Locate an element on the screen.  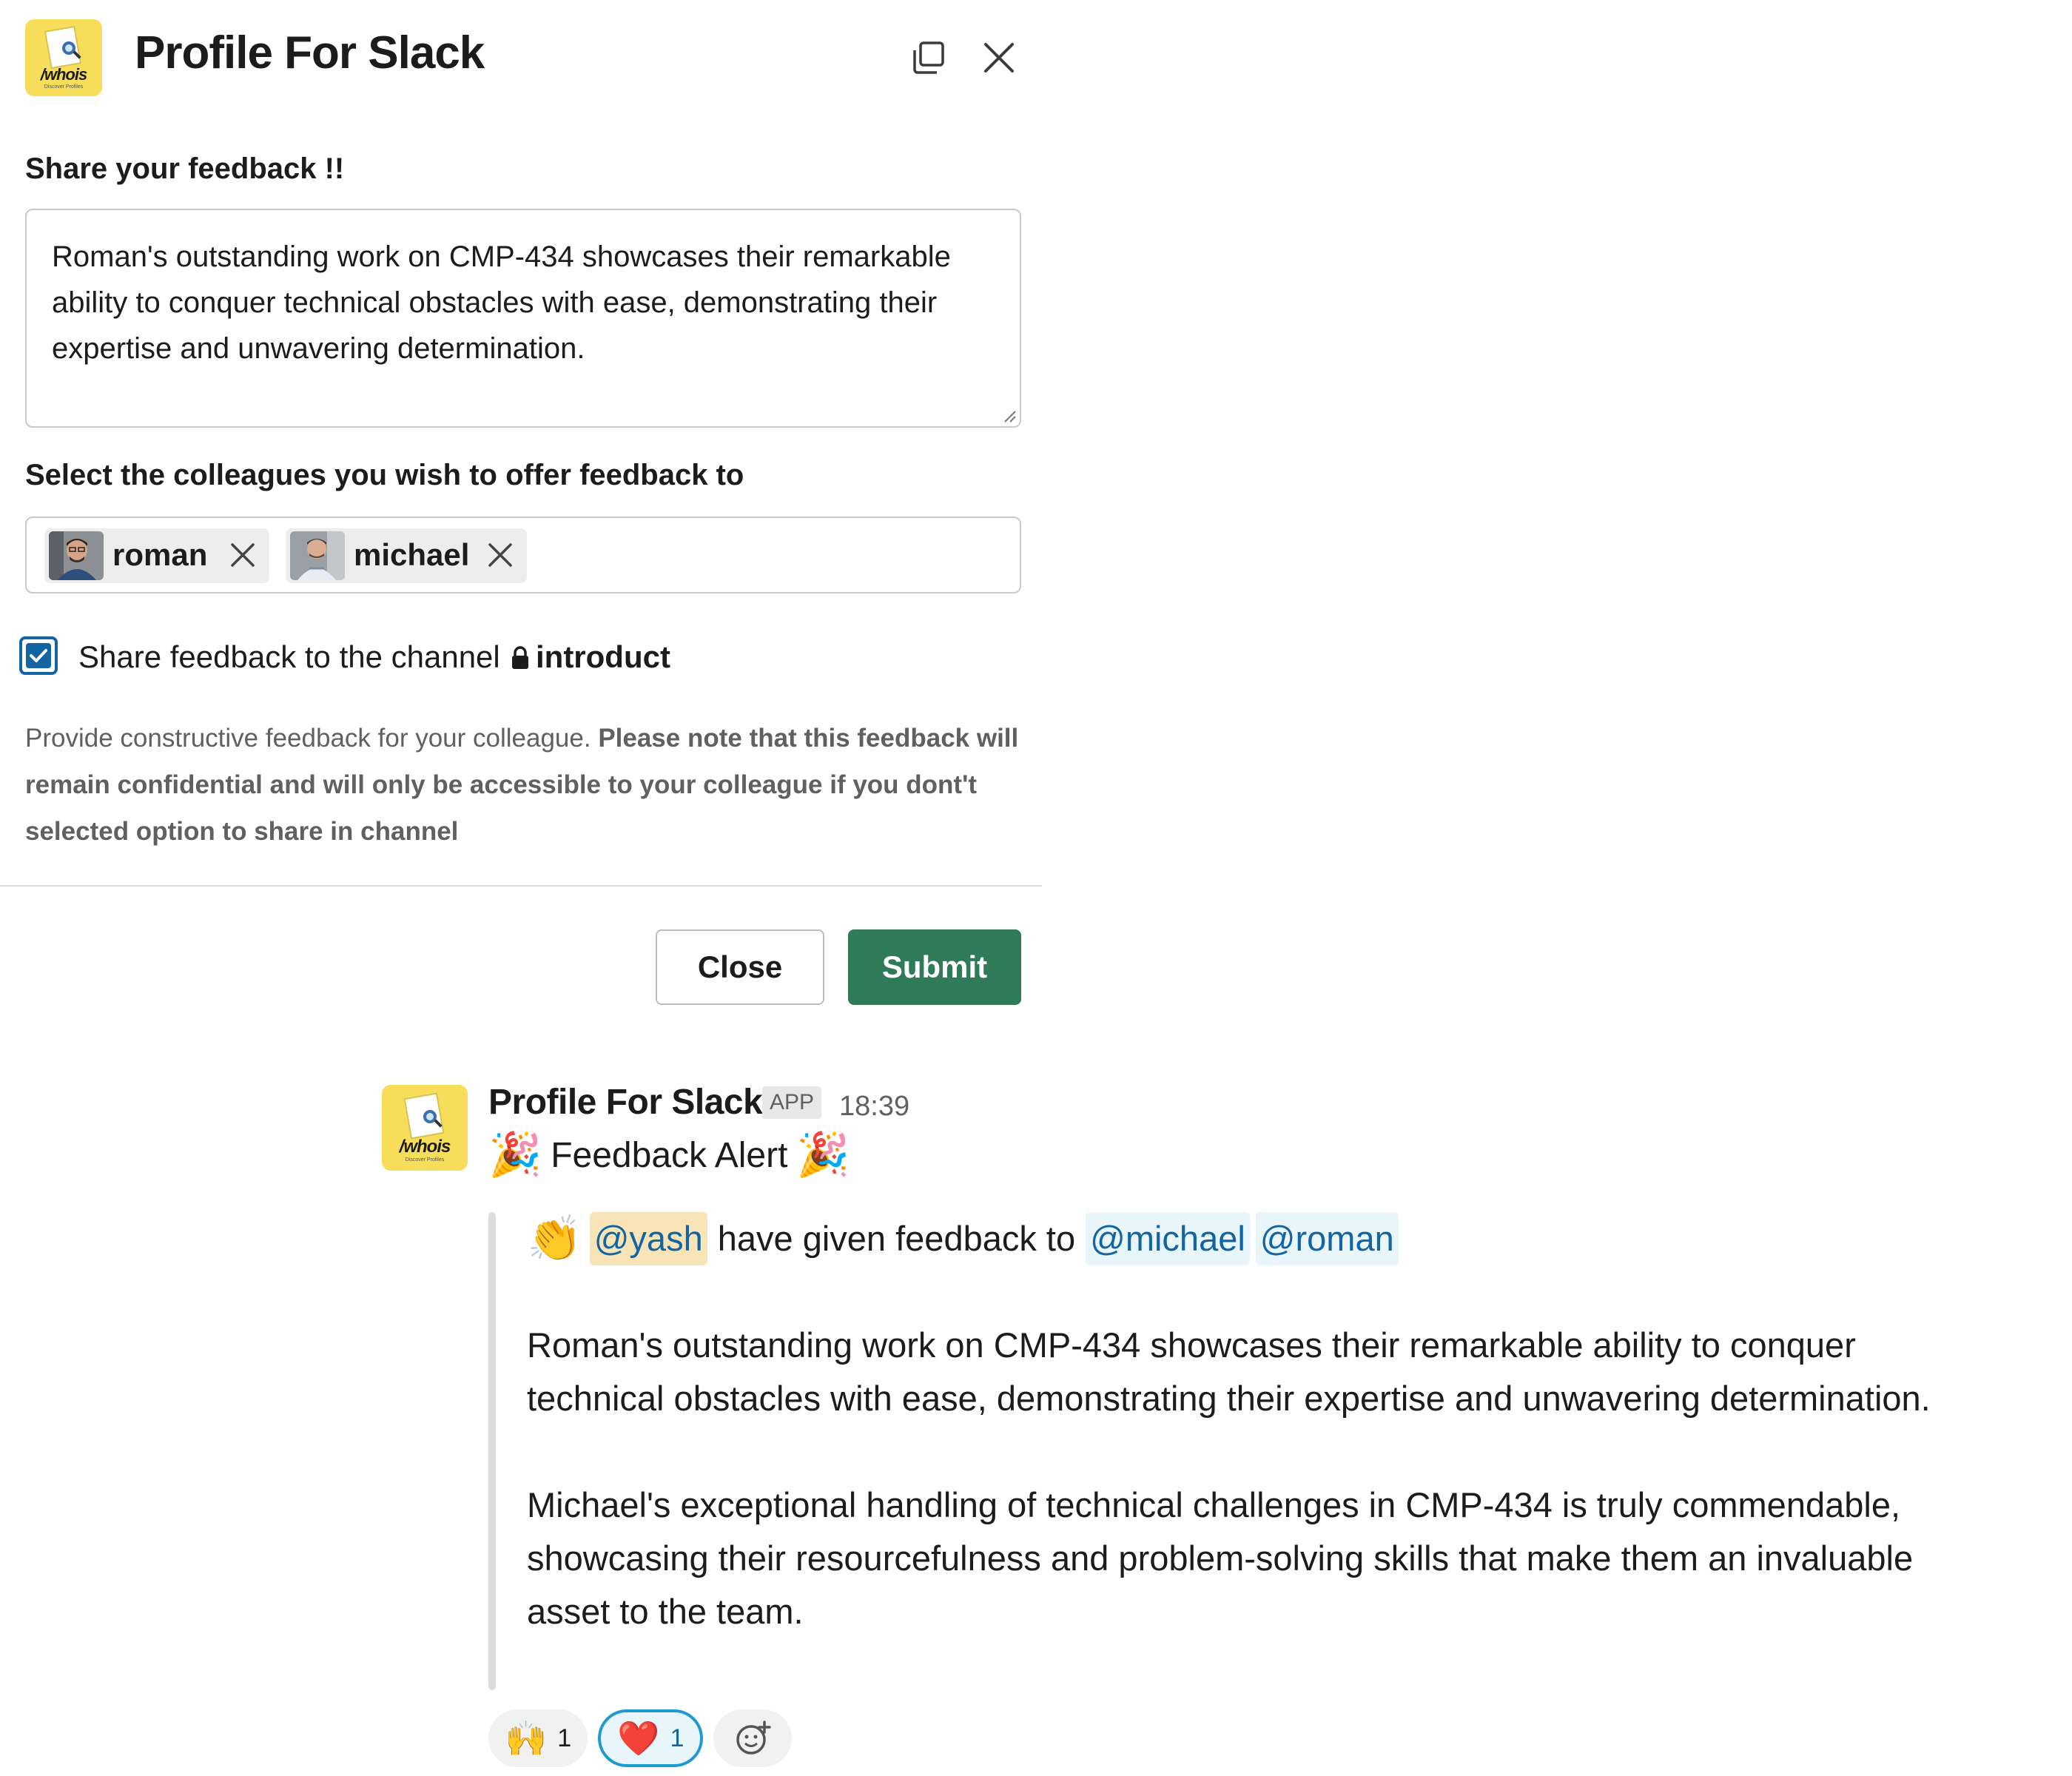
feedback-alert-heading: 🎉 Feedback Alert 🎉 is located at coordinates (669, 1155).